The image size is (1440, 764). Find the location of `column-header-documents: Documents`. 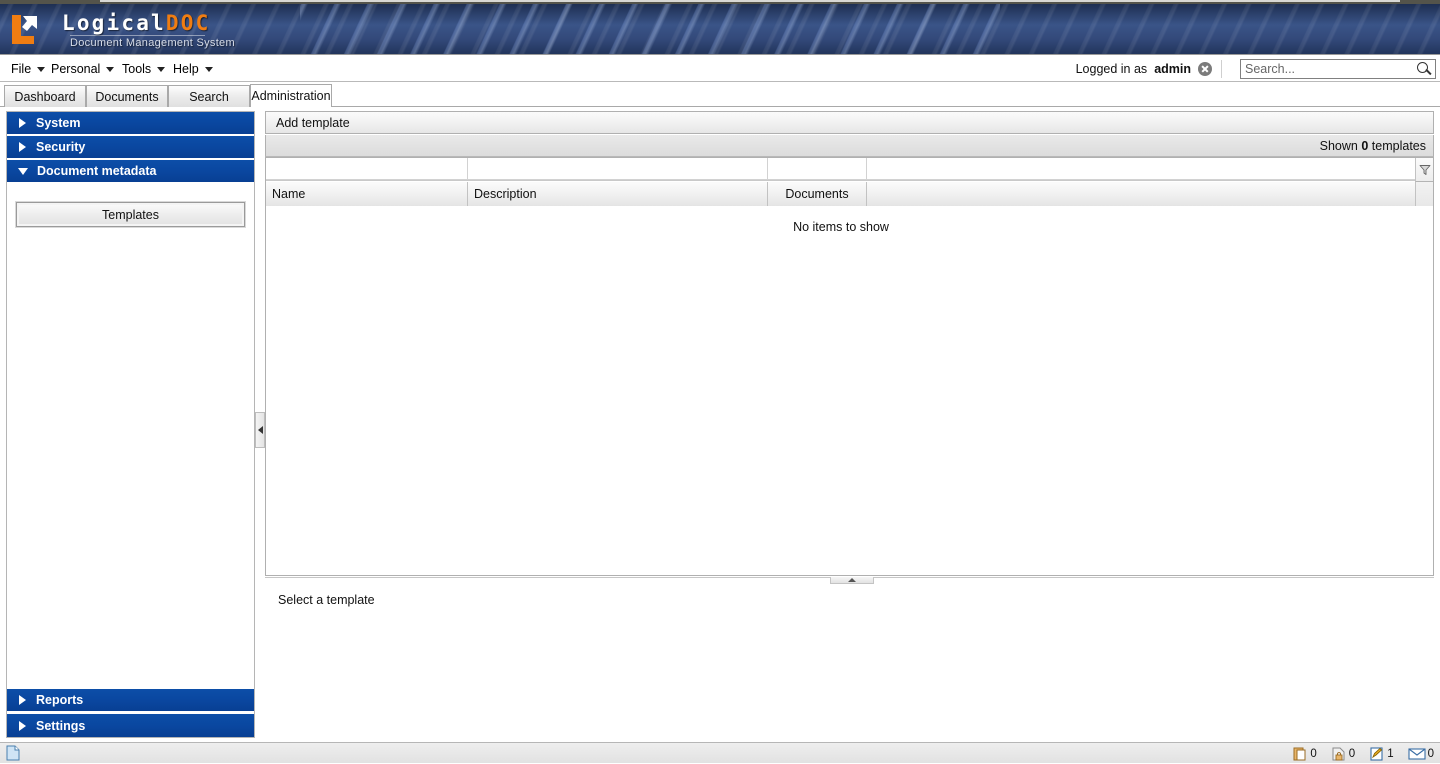

column-header-documents: Documents is located at coordinates (817, 194).